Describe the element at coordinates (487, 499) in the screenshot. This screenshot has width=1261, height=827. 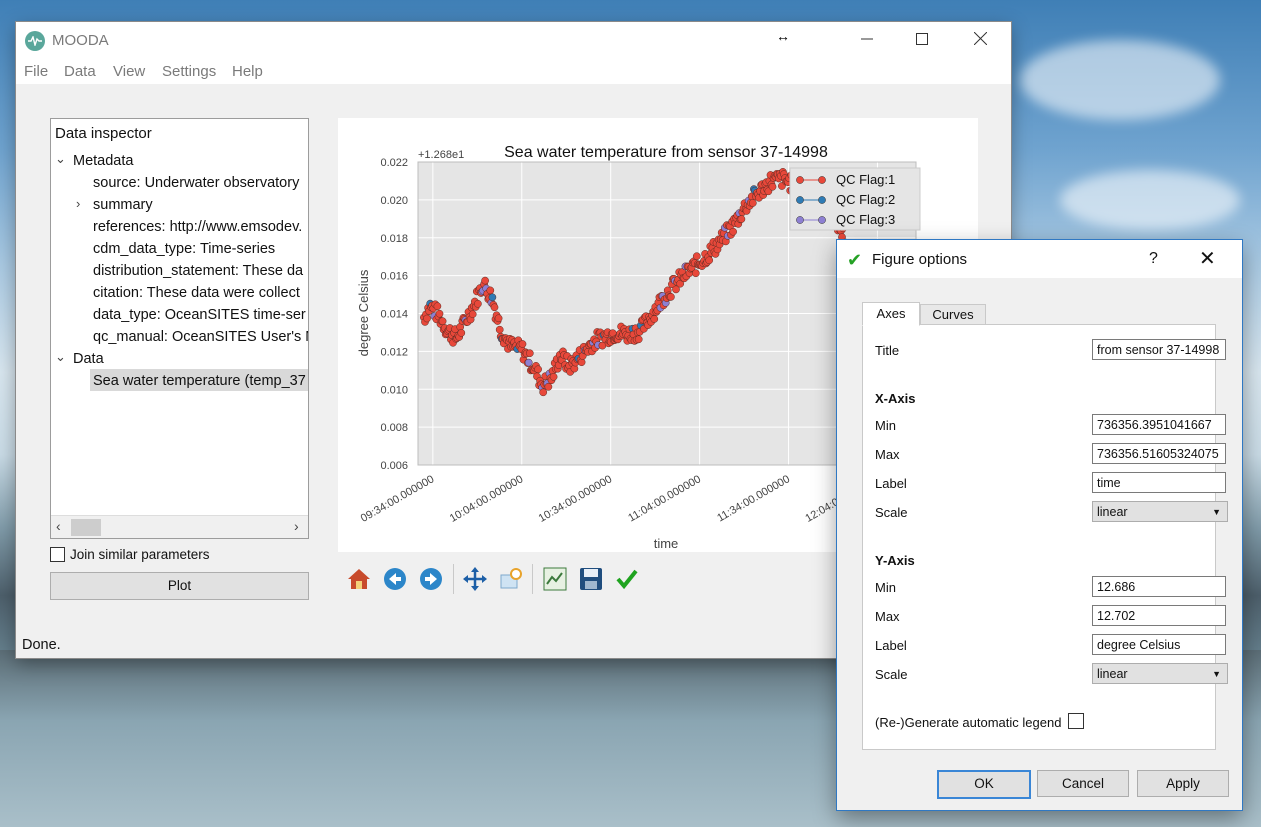
I see `x-tick-label: 10:04:00.000000` at that location.